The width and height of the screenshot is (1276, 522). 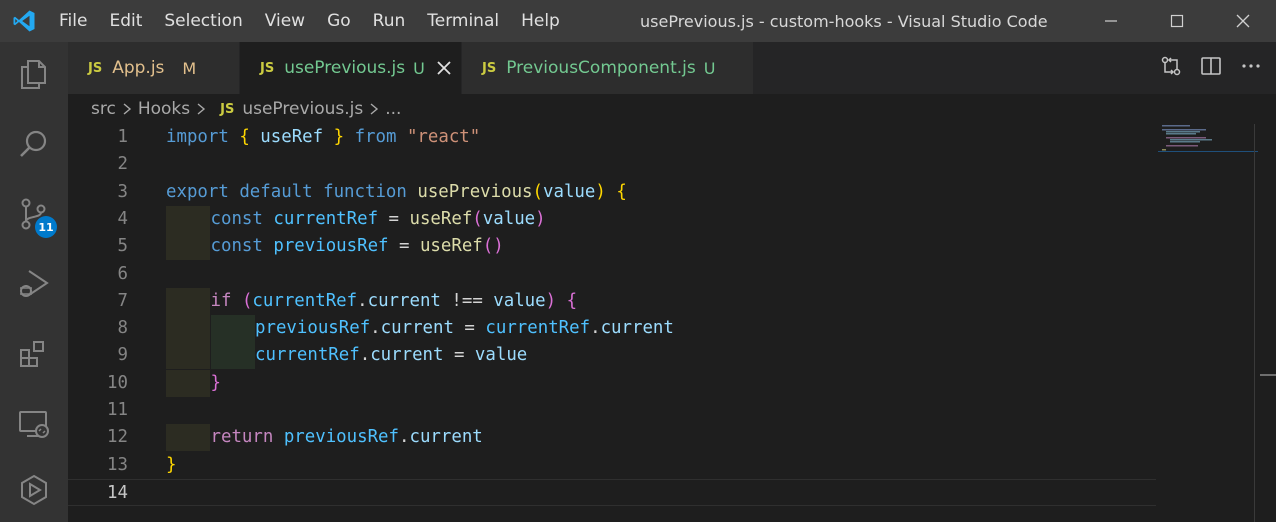 I want to click on menu-go: Go, so click(x=339, y=21).